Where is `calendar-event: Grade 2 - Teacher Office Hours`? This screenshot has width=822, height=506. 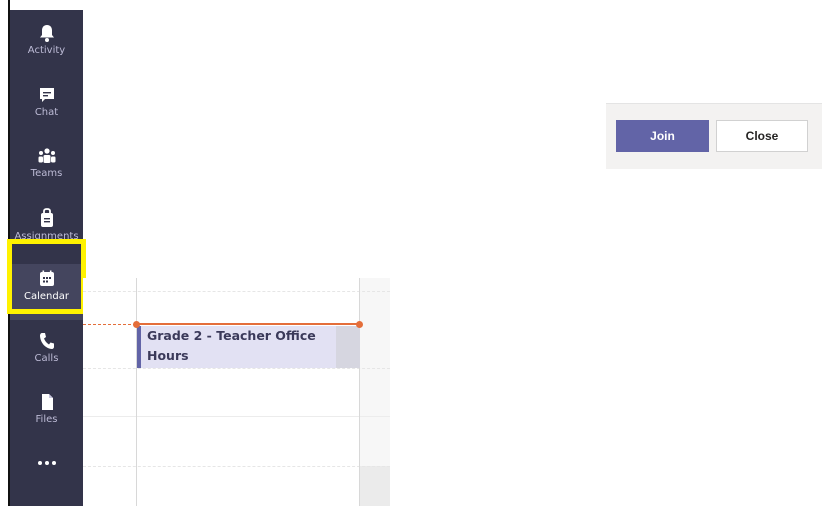
calendar-event: Grade 2 - Teacher Office Hours is located at coordinates (248, 347).